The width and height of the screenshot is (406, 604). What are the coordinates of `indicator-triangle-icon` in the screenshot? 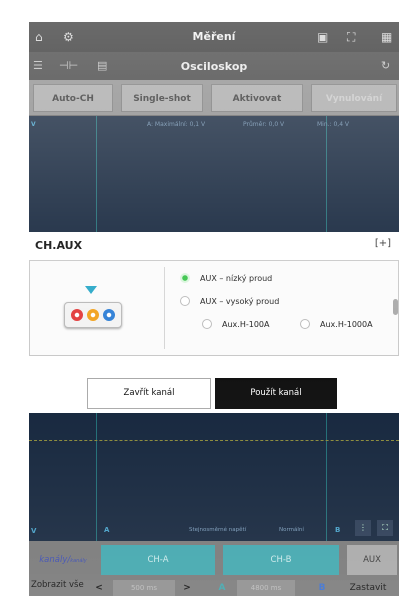 It's located at (91, 290).